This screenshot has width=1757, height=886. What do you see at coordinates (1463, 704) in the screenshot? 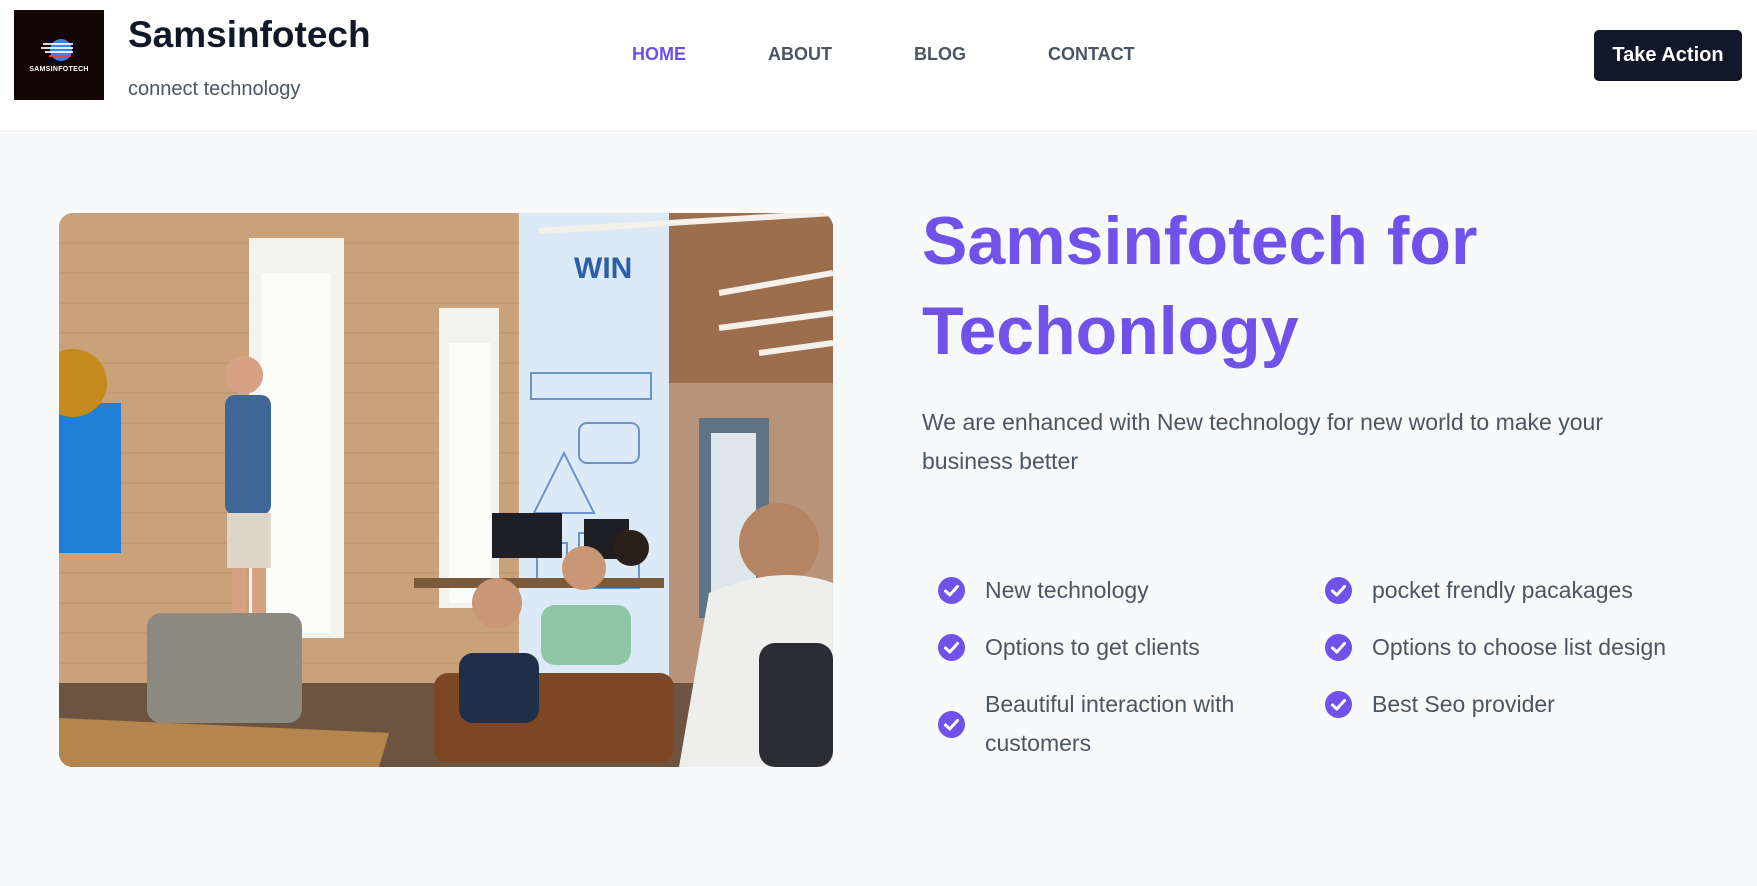
I see `feature-label: Best Seo provider` at bounding box center [1463, 704].